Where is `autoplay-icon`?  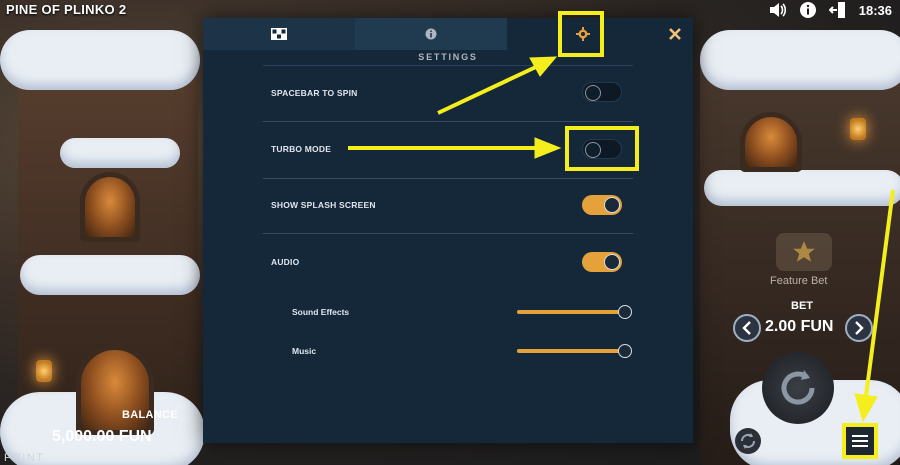 autoplay-icon is located at coordinates (748, 441).